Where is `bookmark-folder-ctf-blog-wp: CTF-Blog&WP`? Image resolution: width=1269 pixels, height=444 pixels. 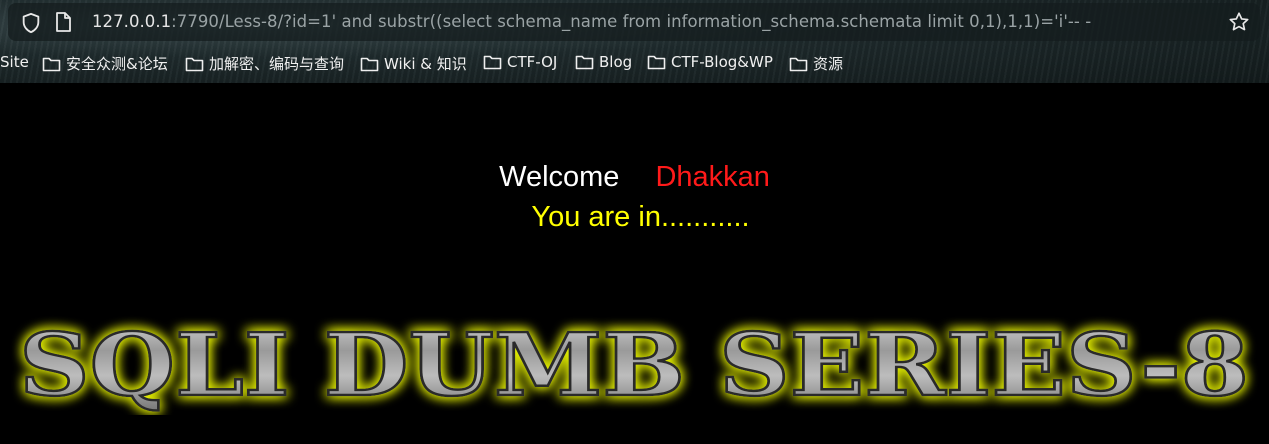 bookmark-folder-ctf-blog-wp: CTF-Blog&WP is located at coordinates (710, 62).